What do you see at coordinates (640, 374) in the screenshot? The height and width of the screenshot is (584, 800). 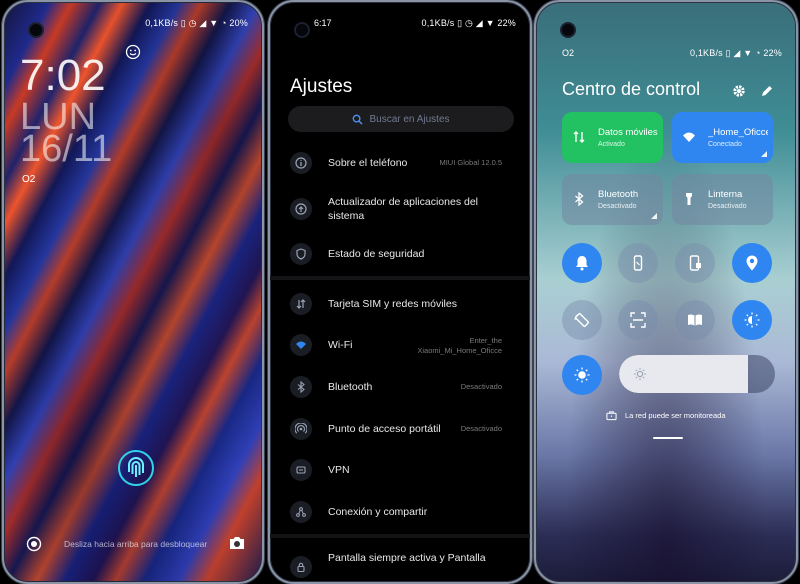 I see `sun-icon` at bounding box center [640, 374].